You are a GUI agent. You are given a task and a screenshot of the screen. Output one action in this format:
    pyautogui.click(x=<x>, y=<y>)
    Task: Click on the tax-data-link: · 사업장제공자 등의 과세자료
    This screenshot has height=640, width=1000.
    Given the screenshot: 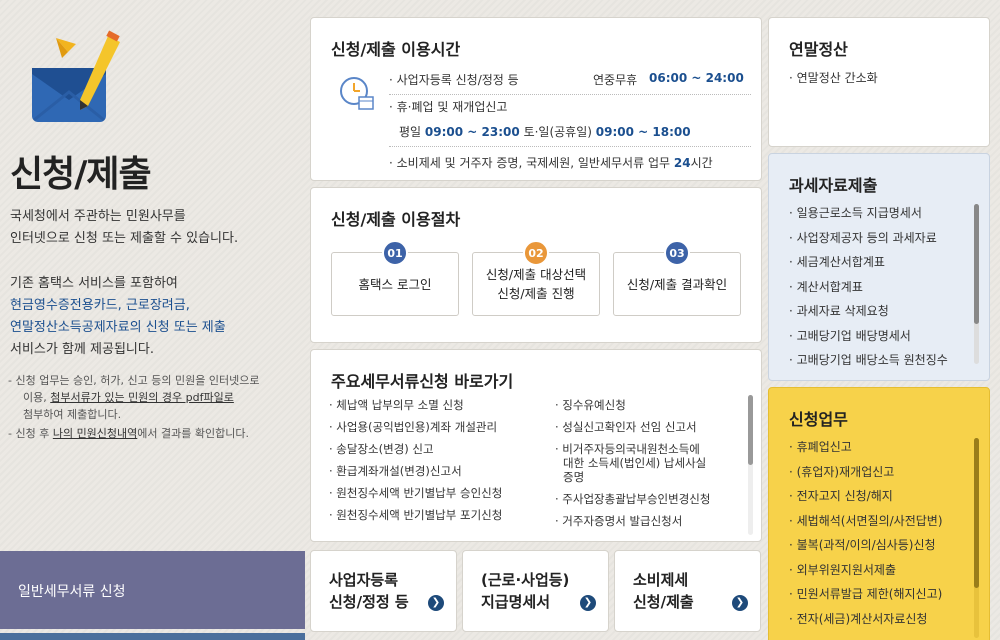 What is the action you would take?
    pyautogui.click(x=868, y=238)
    